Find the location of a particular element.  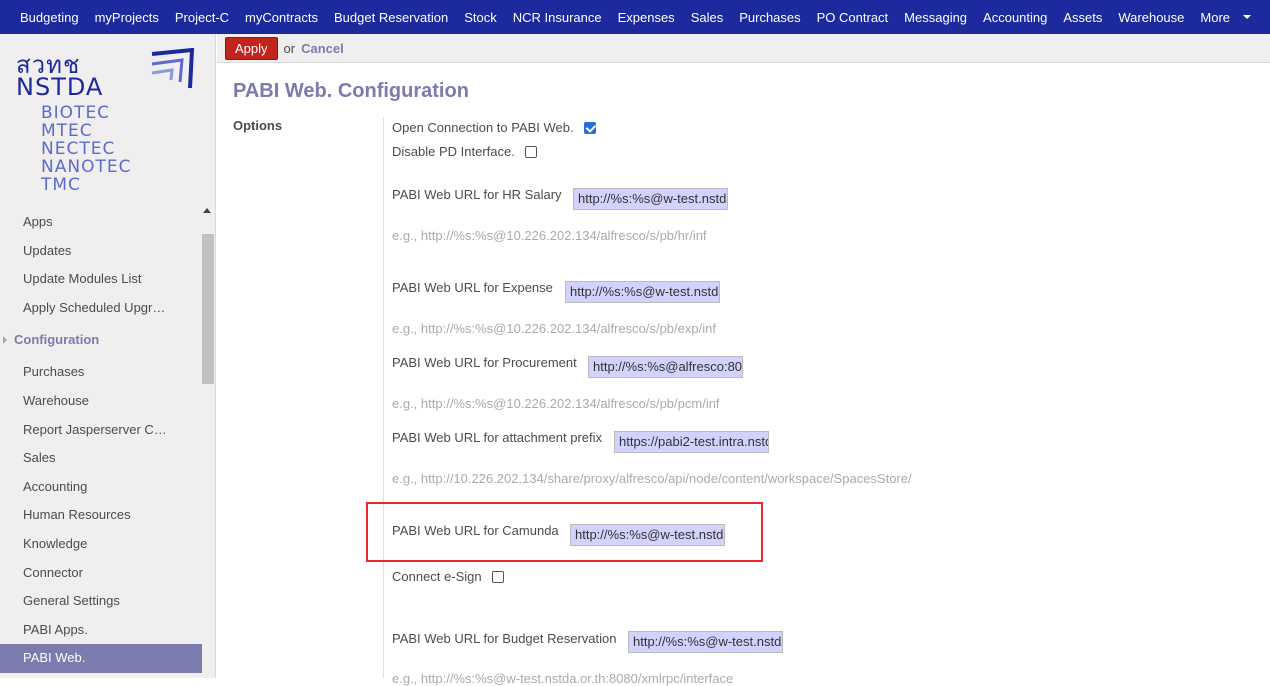

menu-item-warehouse: Warehouse is located at coordinates (1151, 17).